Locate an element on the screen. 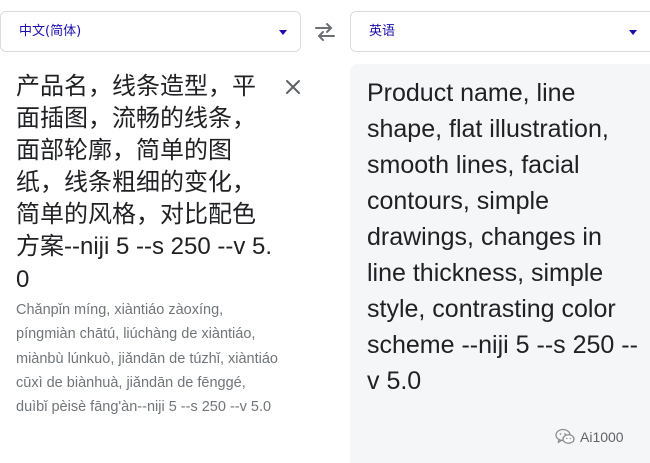  wechat-logo-icon is located at coordinates (565, 436).